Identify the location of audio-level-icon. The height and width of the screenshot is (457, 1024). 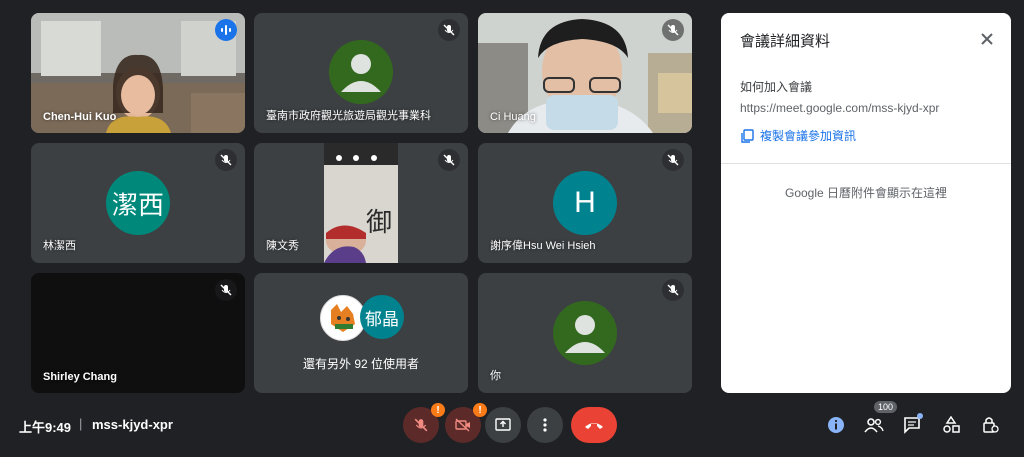
(226, 30).